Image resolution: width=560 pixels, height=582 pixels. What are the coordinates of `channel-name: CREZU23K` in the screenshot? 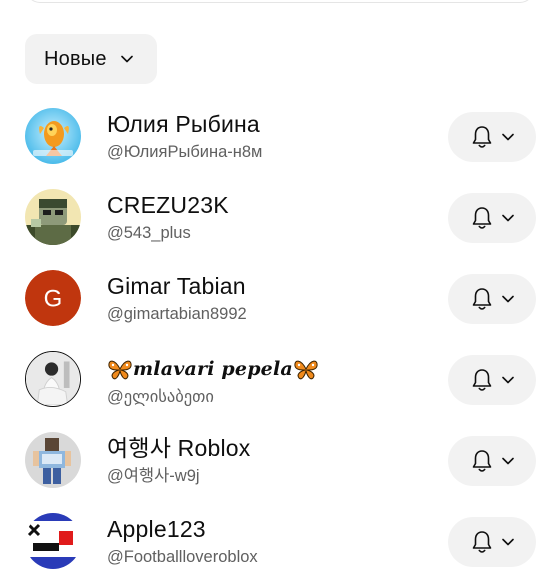 It's located at (272, 205).